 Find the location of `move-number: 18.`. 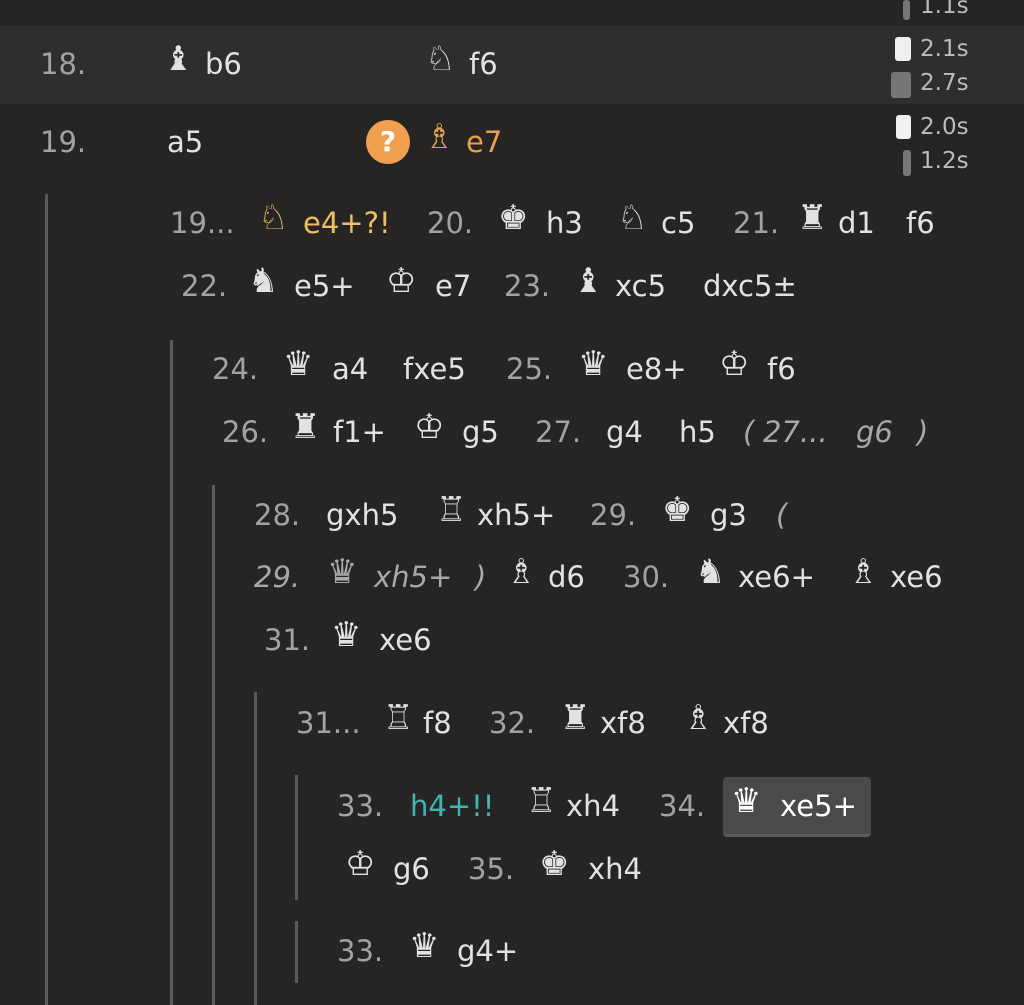

move-number: 18. is located at coordinates (63, 64).